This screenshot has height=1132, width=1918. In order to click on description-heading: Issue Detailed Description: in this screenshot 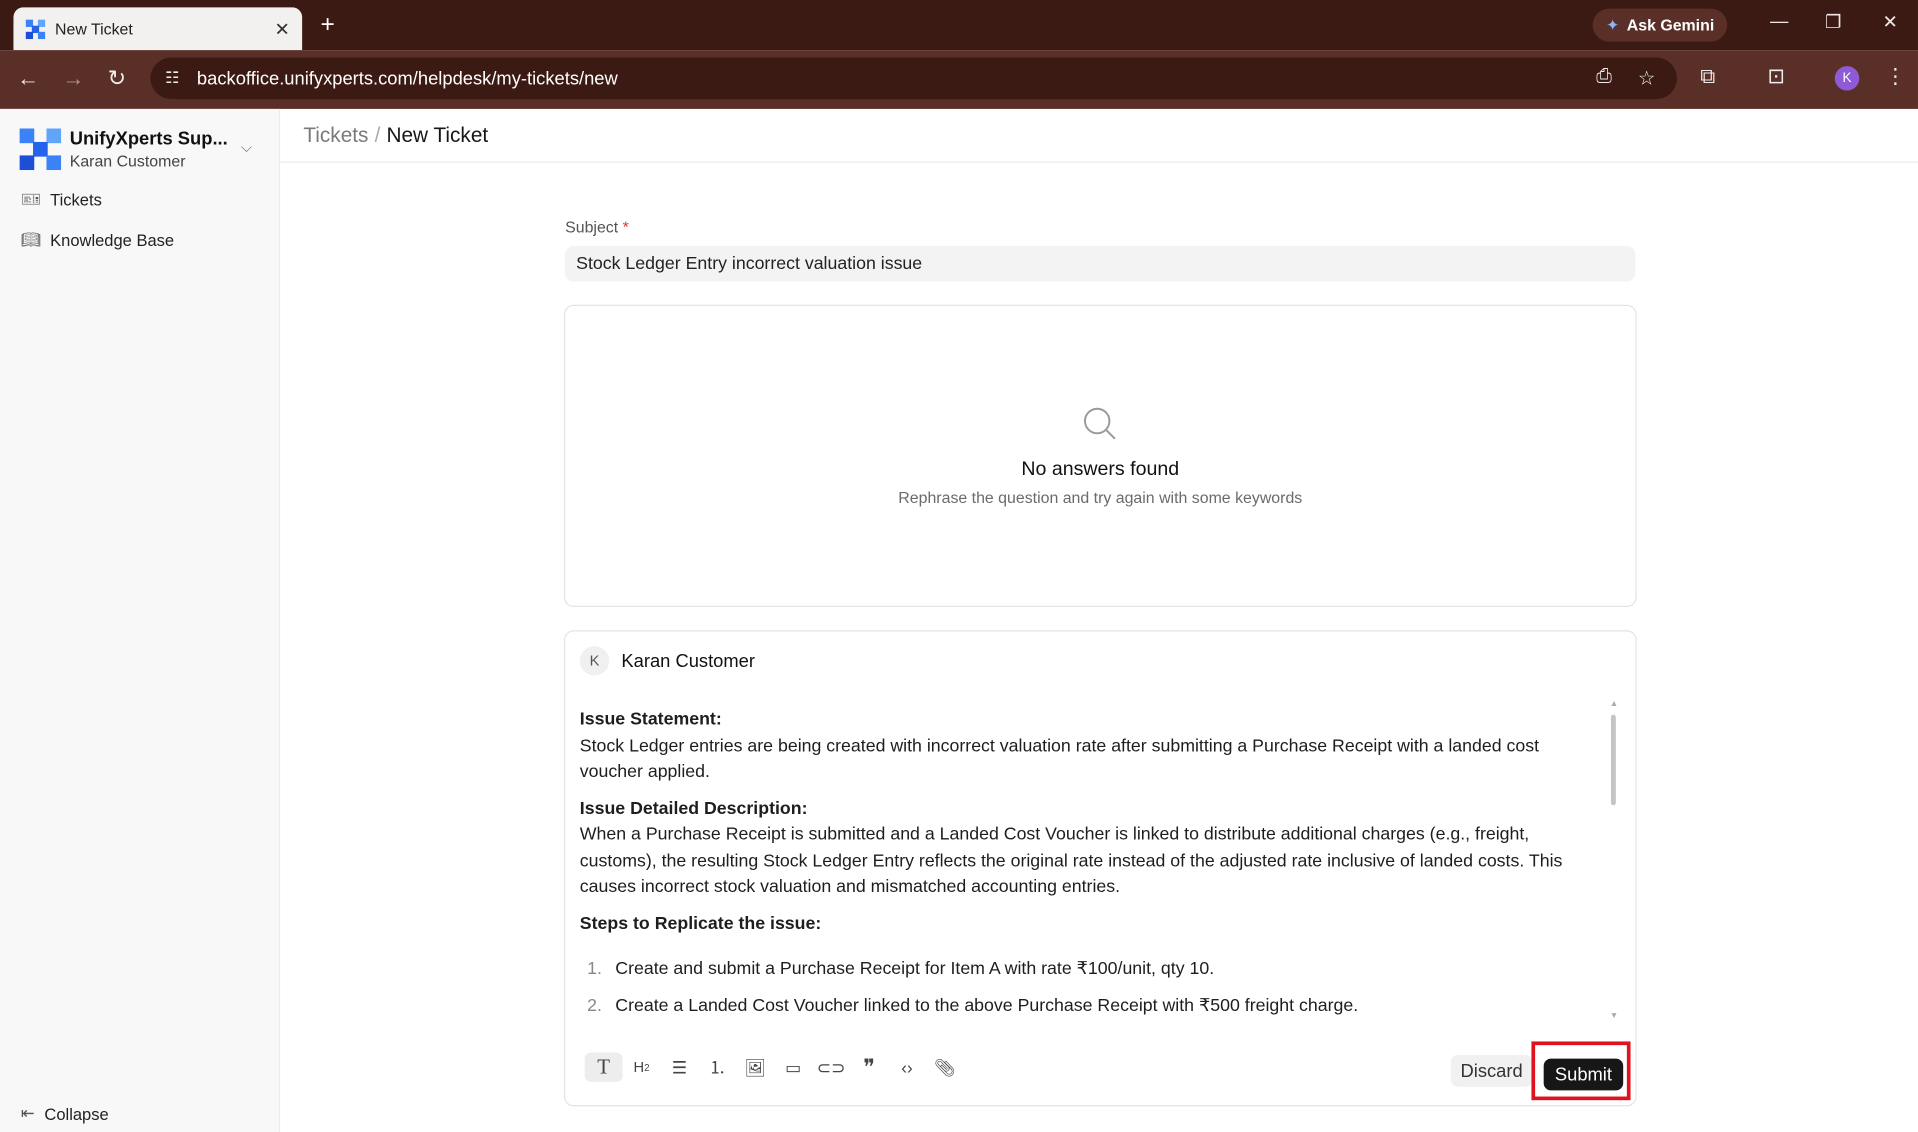, I will do `click(693, 808)`.